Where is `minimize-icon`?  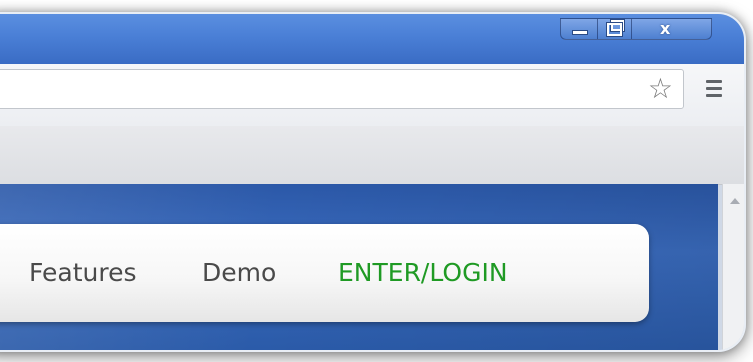 minimize-icon is located at coordinates (580, 32).